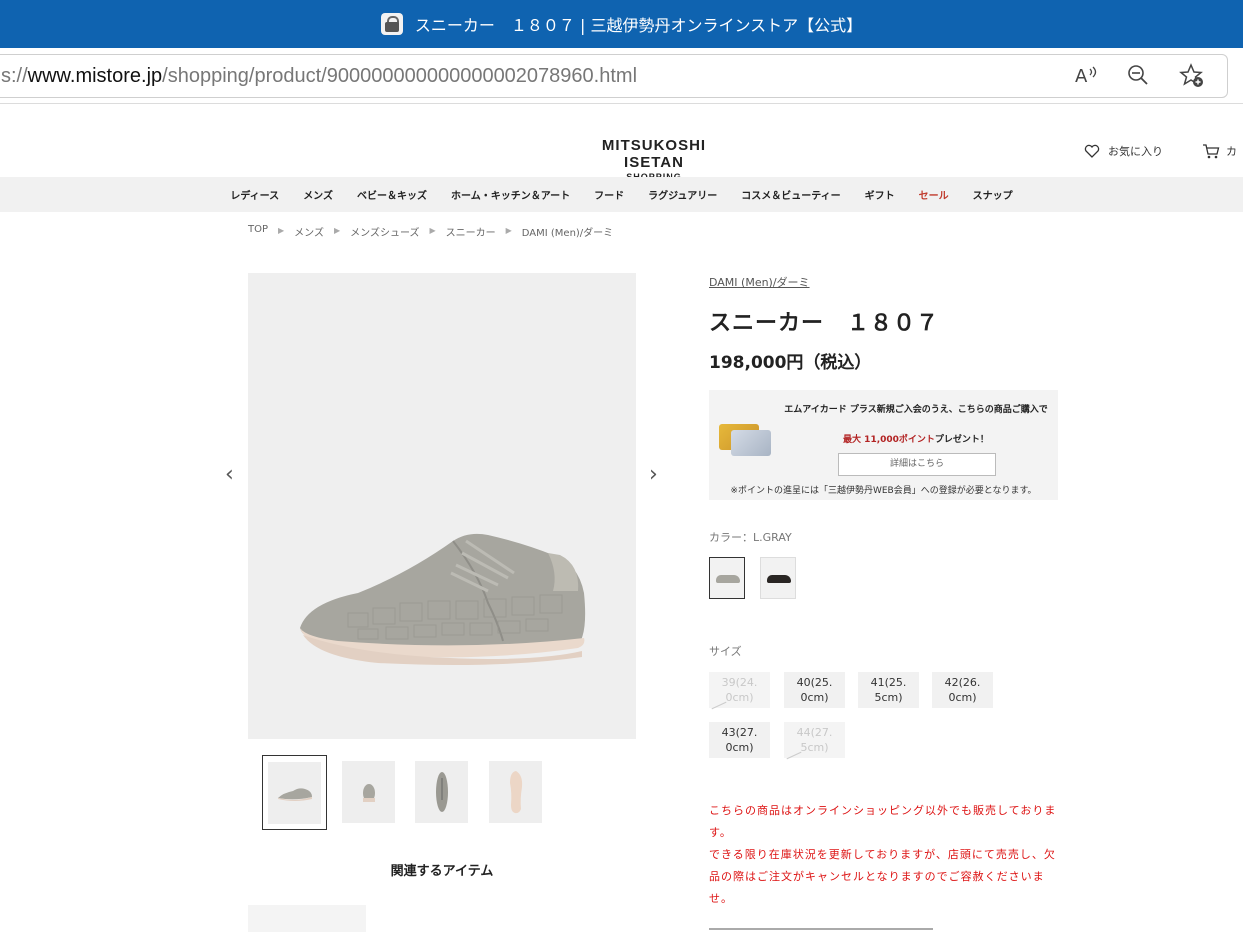  Describe the element at coordinates (888, 697) in the screenshot. I see `size-41-line2: 5cm)` at that location.